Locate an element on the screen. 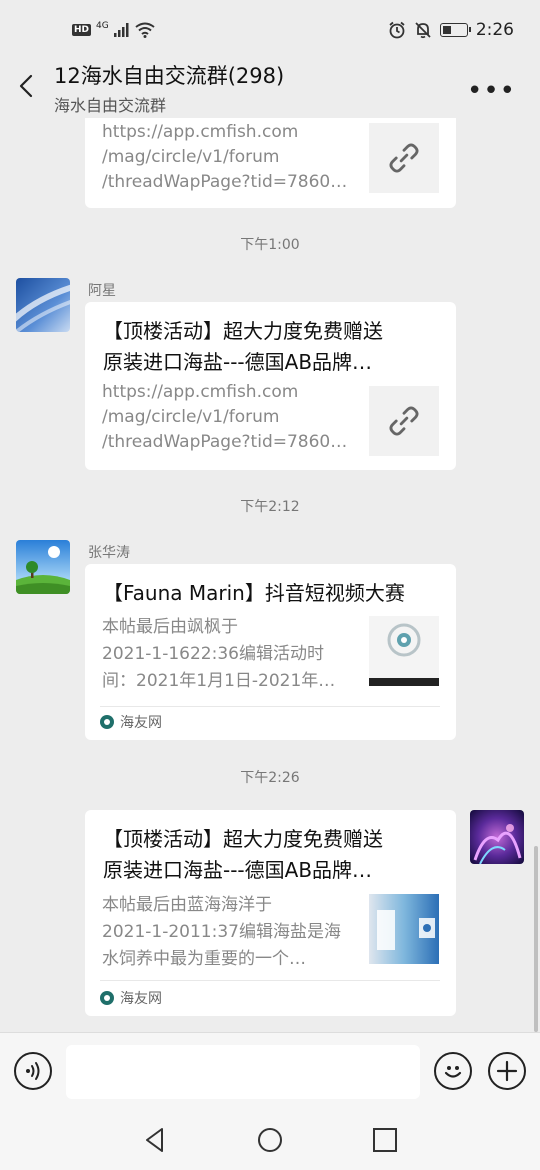 The width and height of the screenshot is (540, 1170). recents-square-icon is located at coordinates (385, 1140).